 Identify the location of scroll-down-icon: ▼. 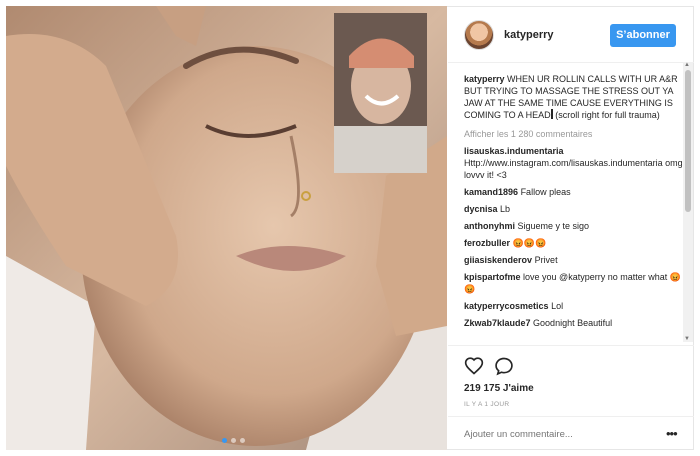
(687, 339).